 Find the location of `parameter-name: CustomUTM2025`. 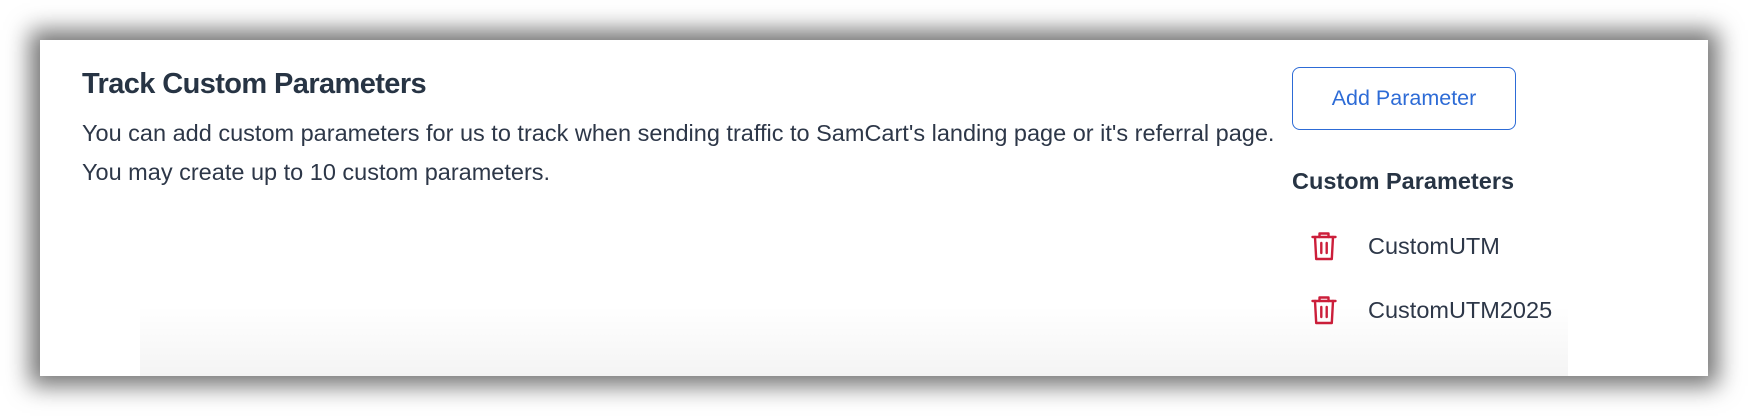

parameter-name: CustomUTM2025 is located at coordinates (1460, 309).